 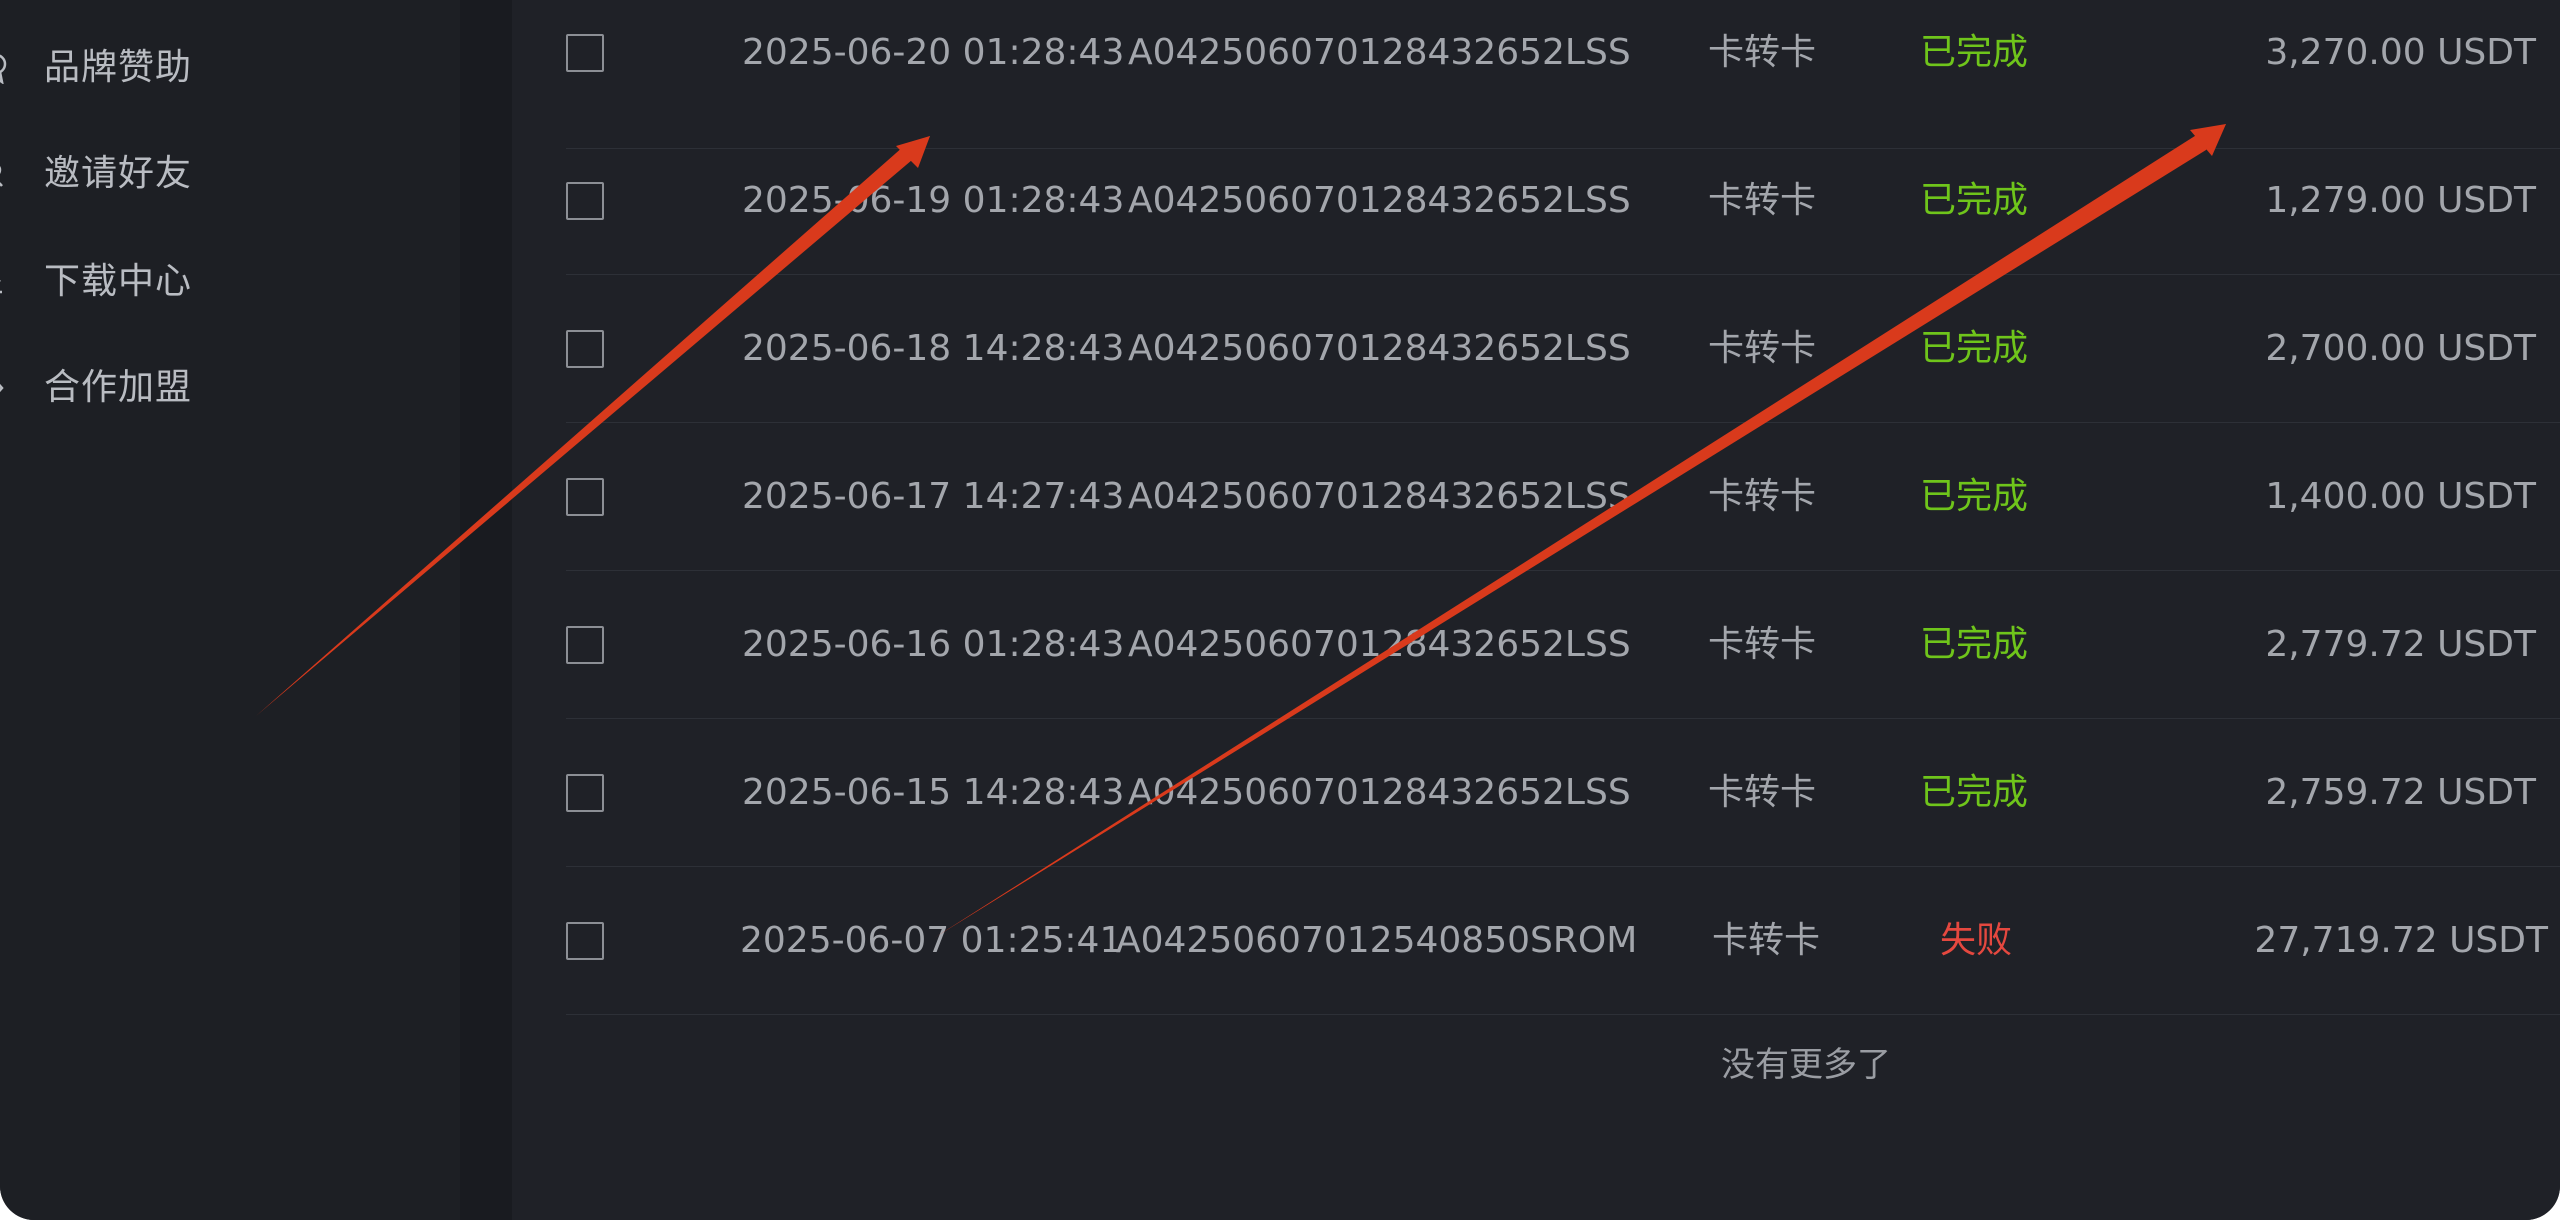 I want to click on download-icon, so click(x=7, y=282).